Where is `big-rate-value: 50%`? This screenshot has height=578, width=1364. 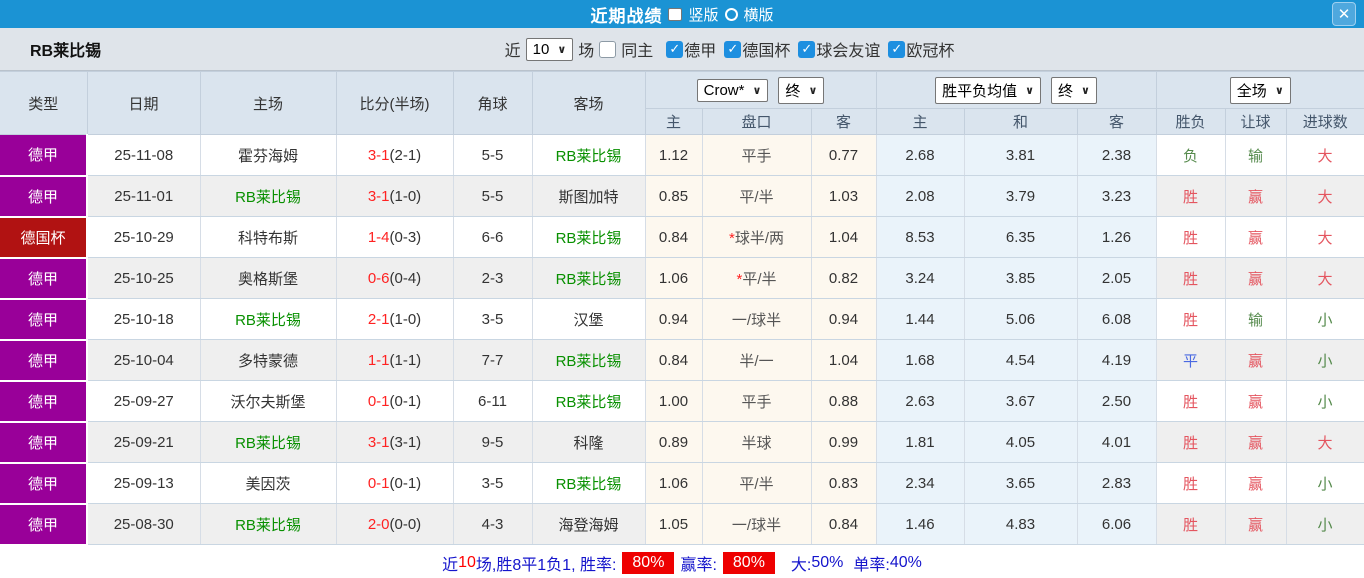
big-rate-value: 50% is located at coordinates (827, 562).